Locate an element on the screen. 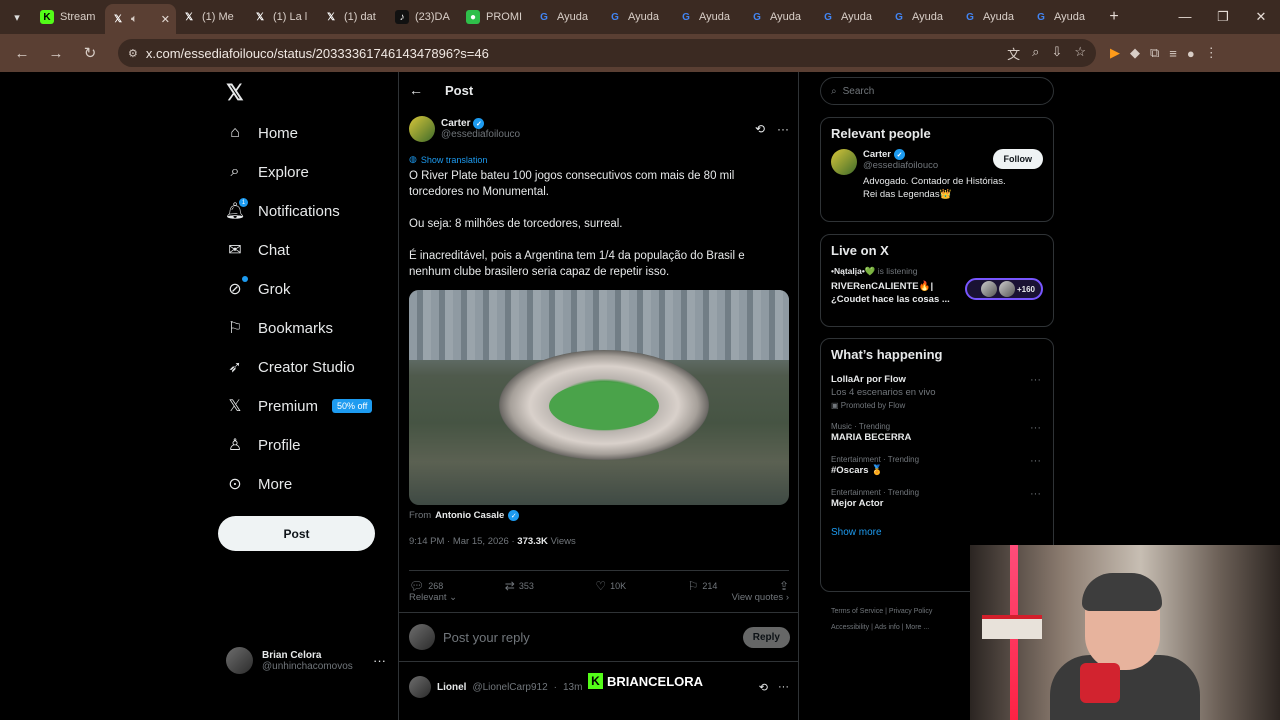 Image resolution: width=1280 pixels, height=720 pixels. verified-icon: ✓ is located at coordinates (479, 123).